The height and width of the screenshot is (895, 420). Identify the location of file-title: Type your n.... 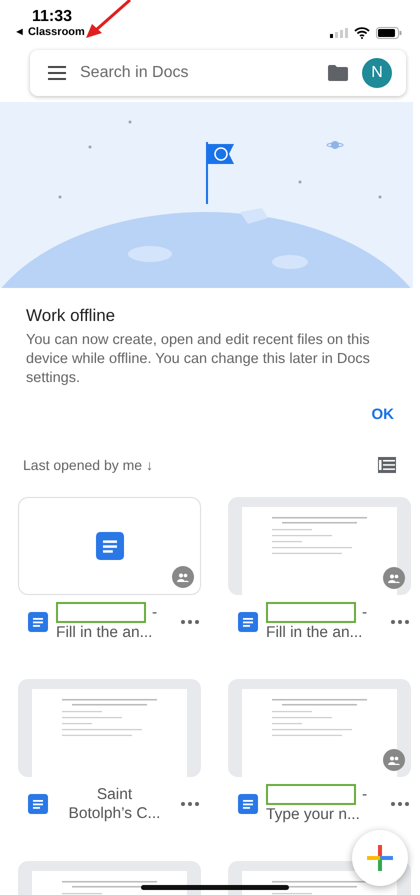
(313, 814).